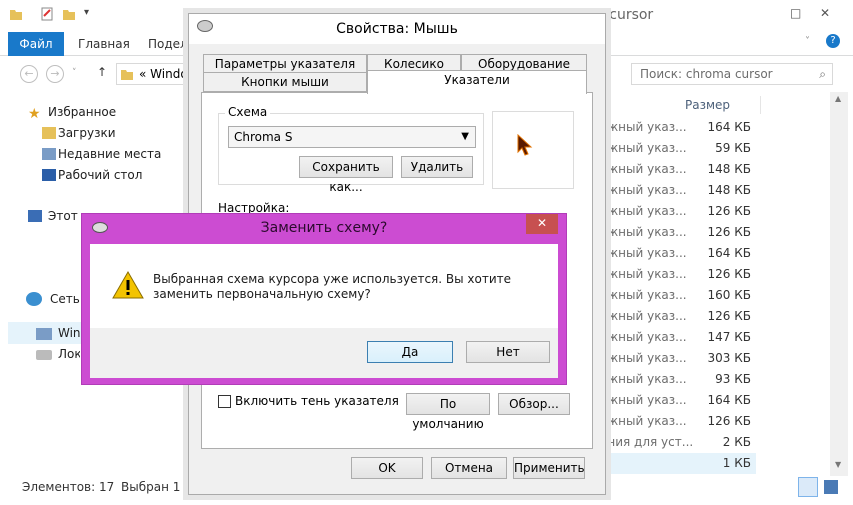 The image size is (853, 505). I want to click on nav-label: Этот компьютер, so click(64, 216).